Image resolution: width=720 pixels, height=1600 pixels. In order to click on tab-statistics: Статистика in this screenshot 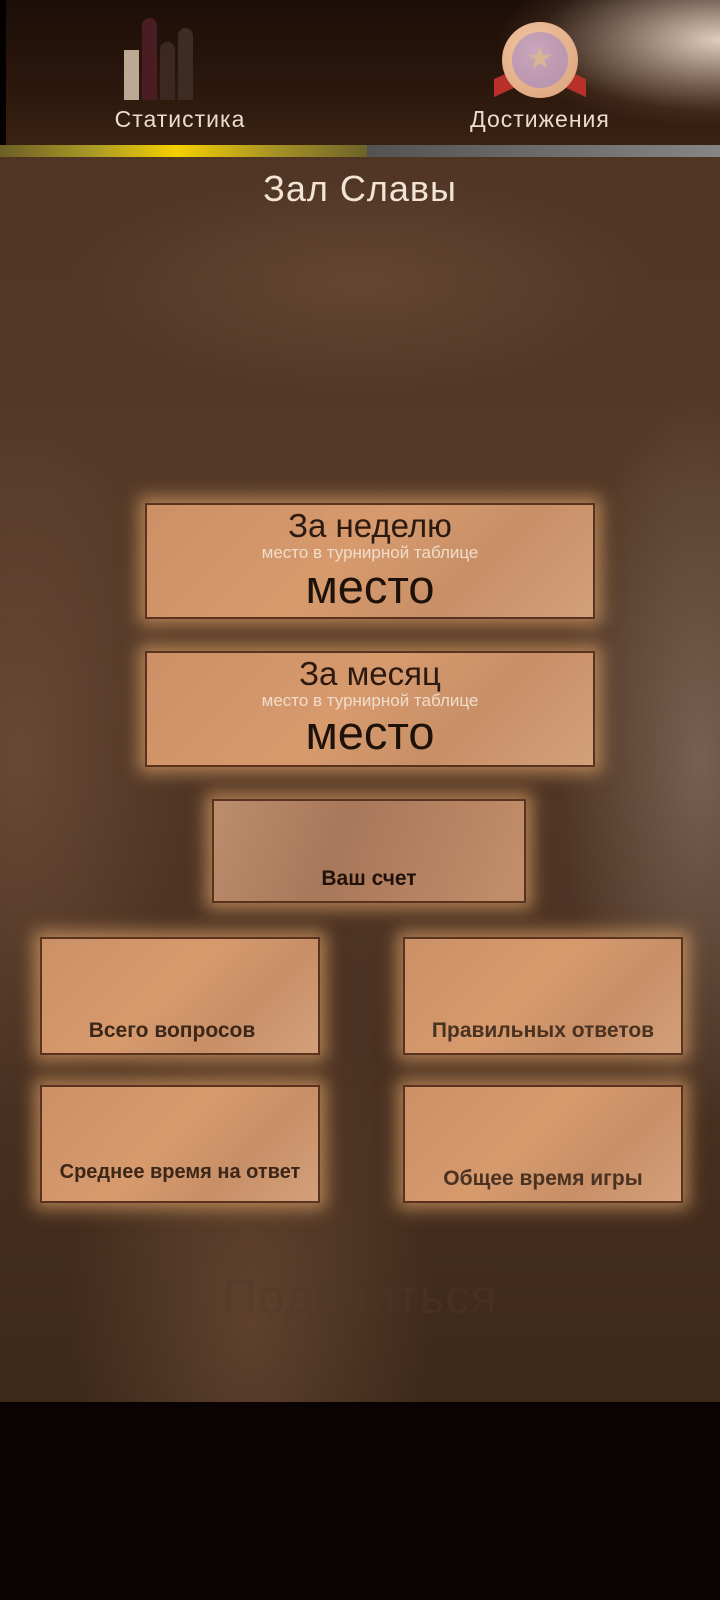, I will do `click(180, 72)`.